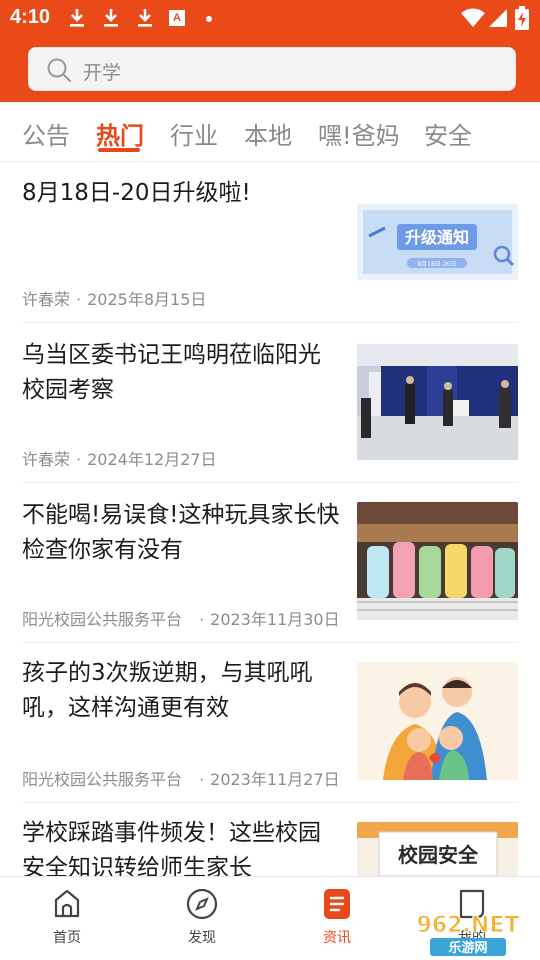  I want to click on app-notification-icon: A, so click(177, 18).